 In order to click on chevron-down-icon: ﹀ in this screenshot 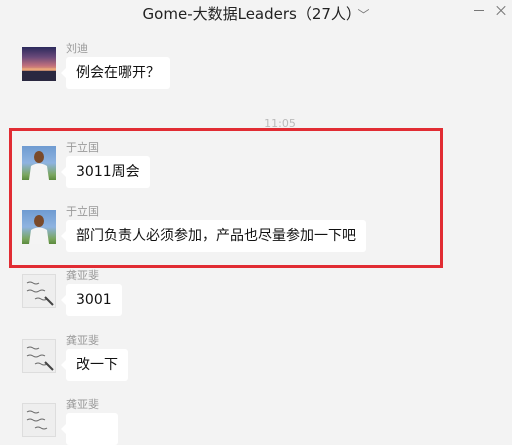, I will do `click(363, 15)`.